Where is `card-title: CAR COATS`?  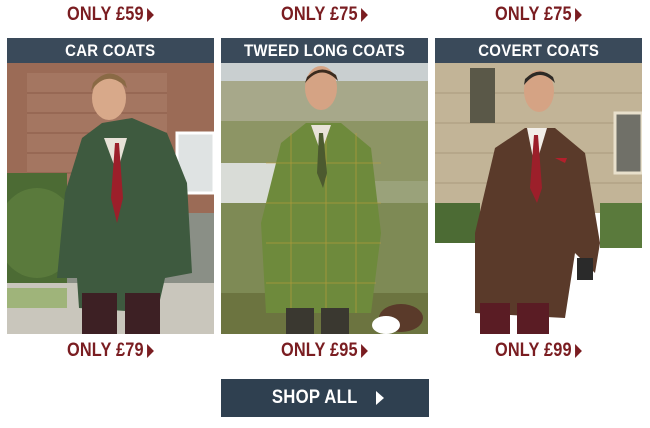
card-title: CAR COATS is located at coordinates (110, 50).